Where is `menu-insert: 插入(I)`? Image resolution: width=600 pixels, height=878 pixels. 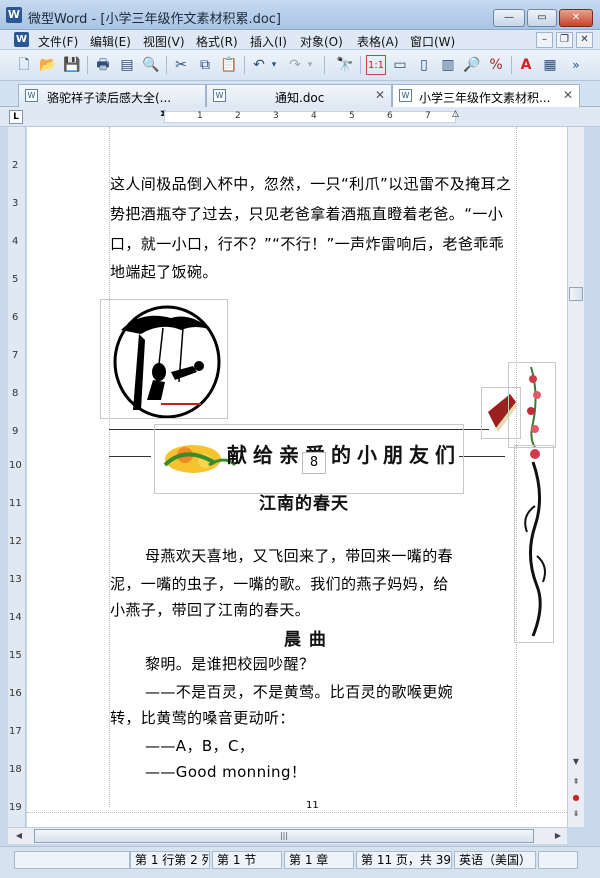 menu-insert: 插入(I) is located at coordinates (268, 41).